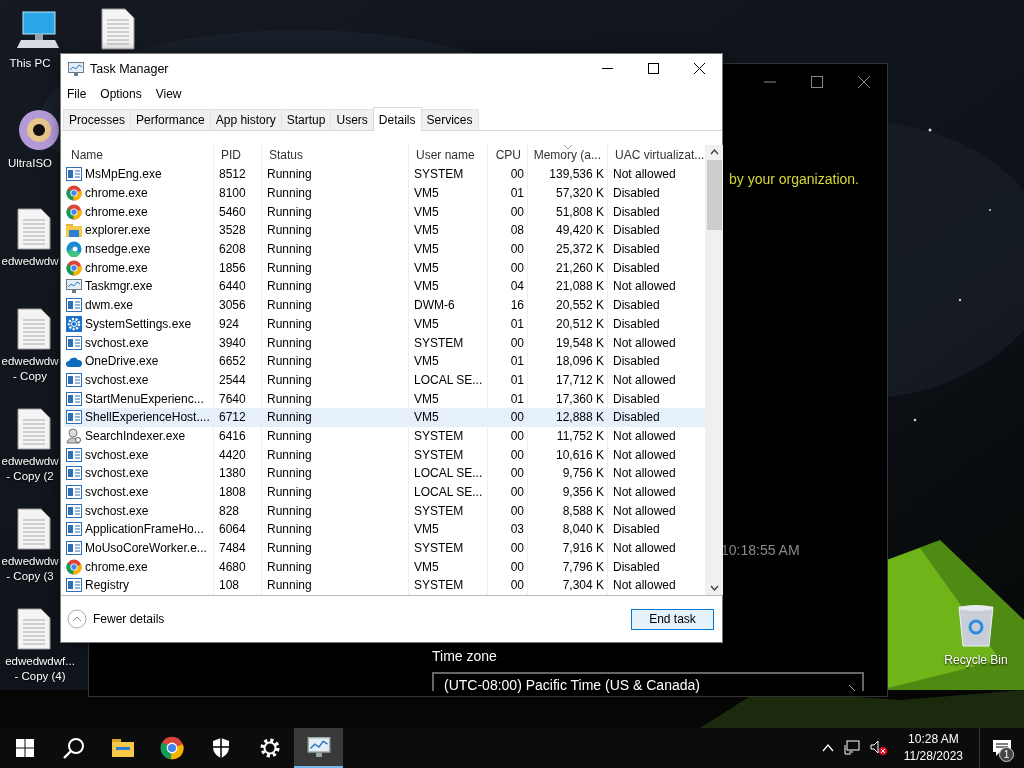 This screenshot has height=768, width=1024. What do you see at coordinates (269, 748) in the screenshot?
I see `settings-icon` at bounding box center [269, 748].